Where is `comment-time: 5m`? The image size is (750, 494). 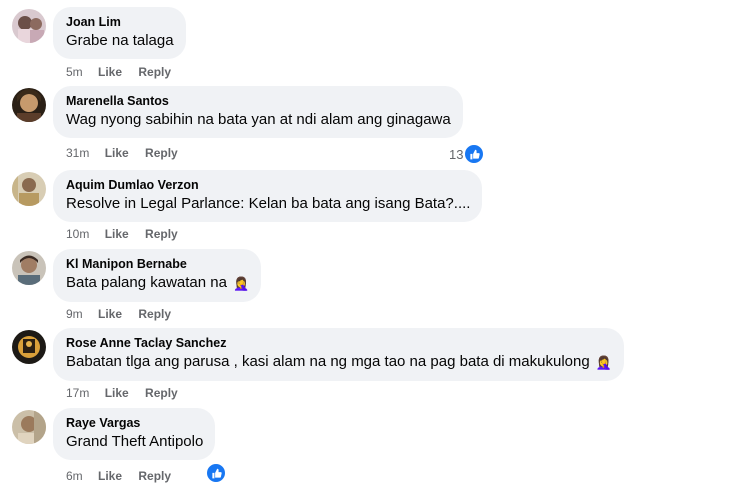
comment-time: 5m is located at coordinates (74, 72).